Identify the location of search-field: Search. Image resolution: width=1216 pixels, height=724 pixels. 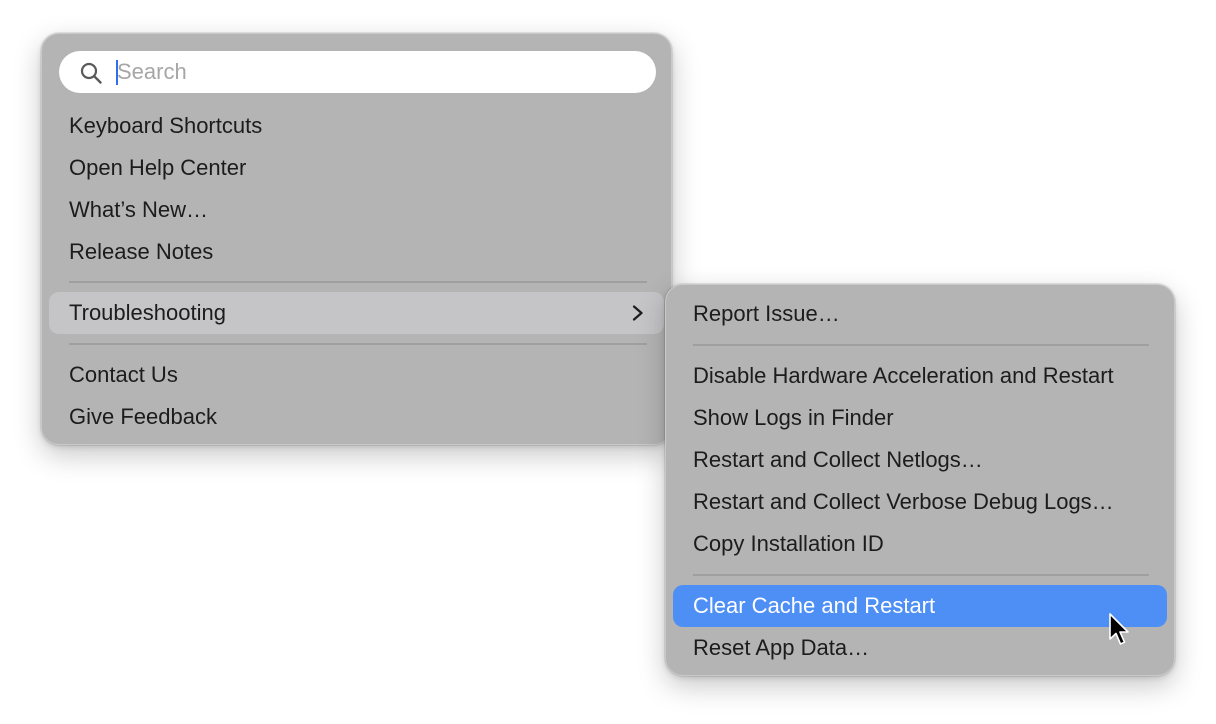
(357, 72).